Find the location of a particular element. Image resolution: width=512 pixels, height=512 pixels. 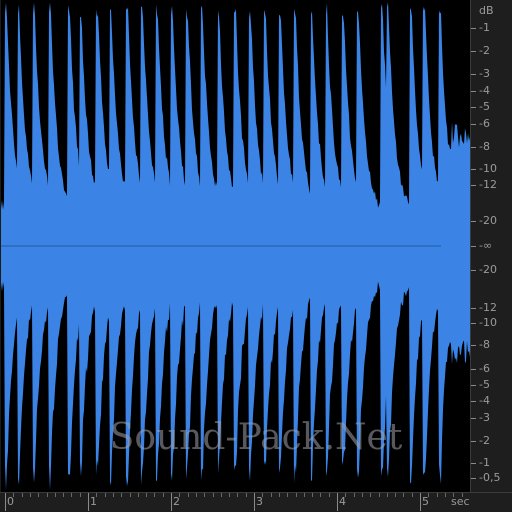

db-tick-label: -6 is located at coordinates (484, 123).